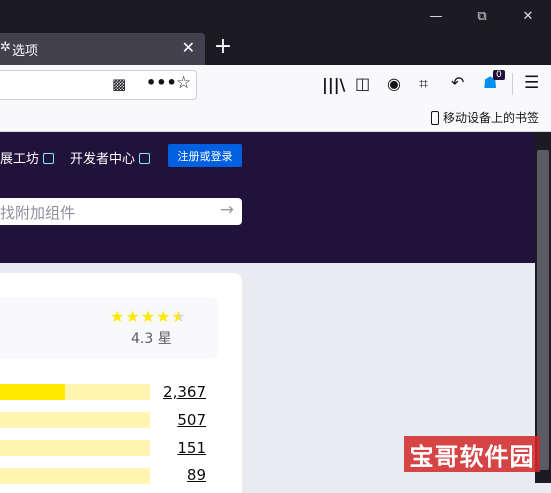 This screenshot has height=493, width=551. What do you see at coordinates (25, 51) in the screenshot?
I see `tab-title: 选项` at bounding box center [25, 51].